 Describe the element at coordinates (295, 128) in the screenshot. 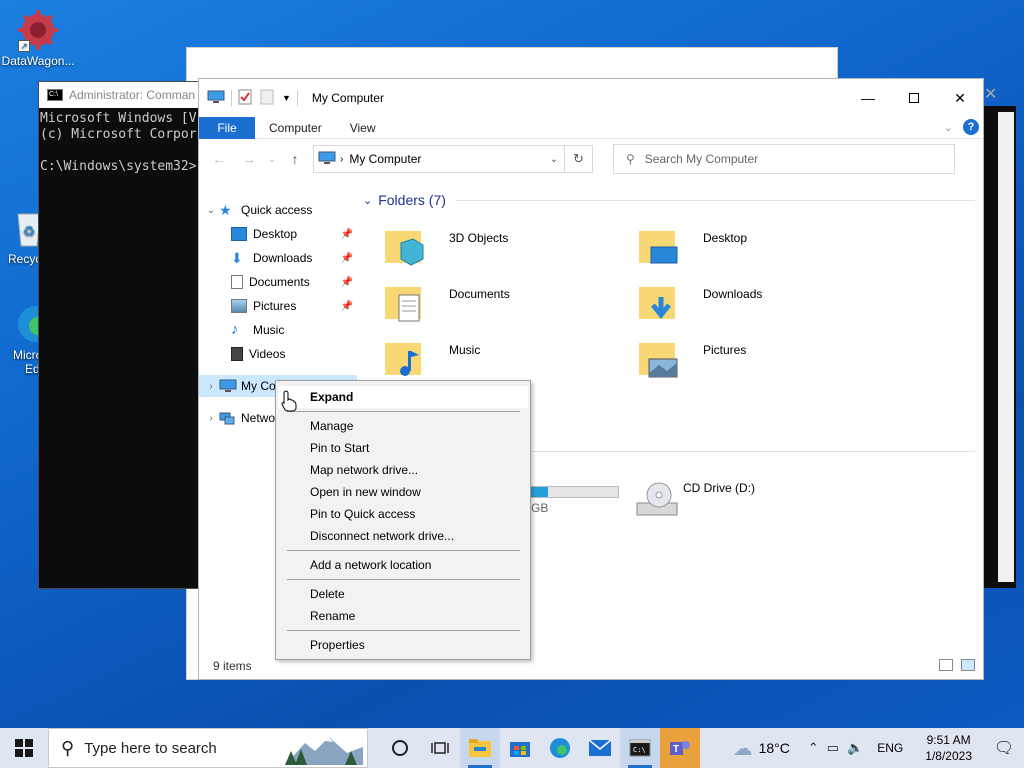

I see `tab-computer: Computer` at that location.